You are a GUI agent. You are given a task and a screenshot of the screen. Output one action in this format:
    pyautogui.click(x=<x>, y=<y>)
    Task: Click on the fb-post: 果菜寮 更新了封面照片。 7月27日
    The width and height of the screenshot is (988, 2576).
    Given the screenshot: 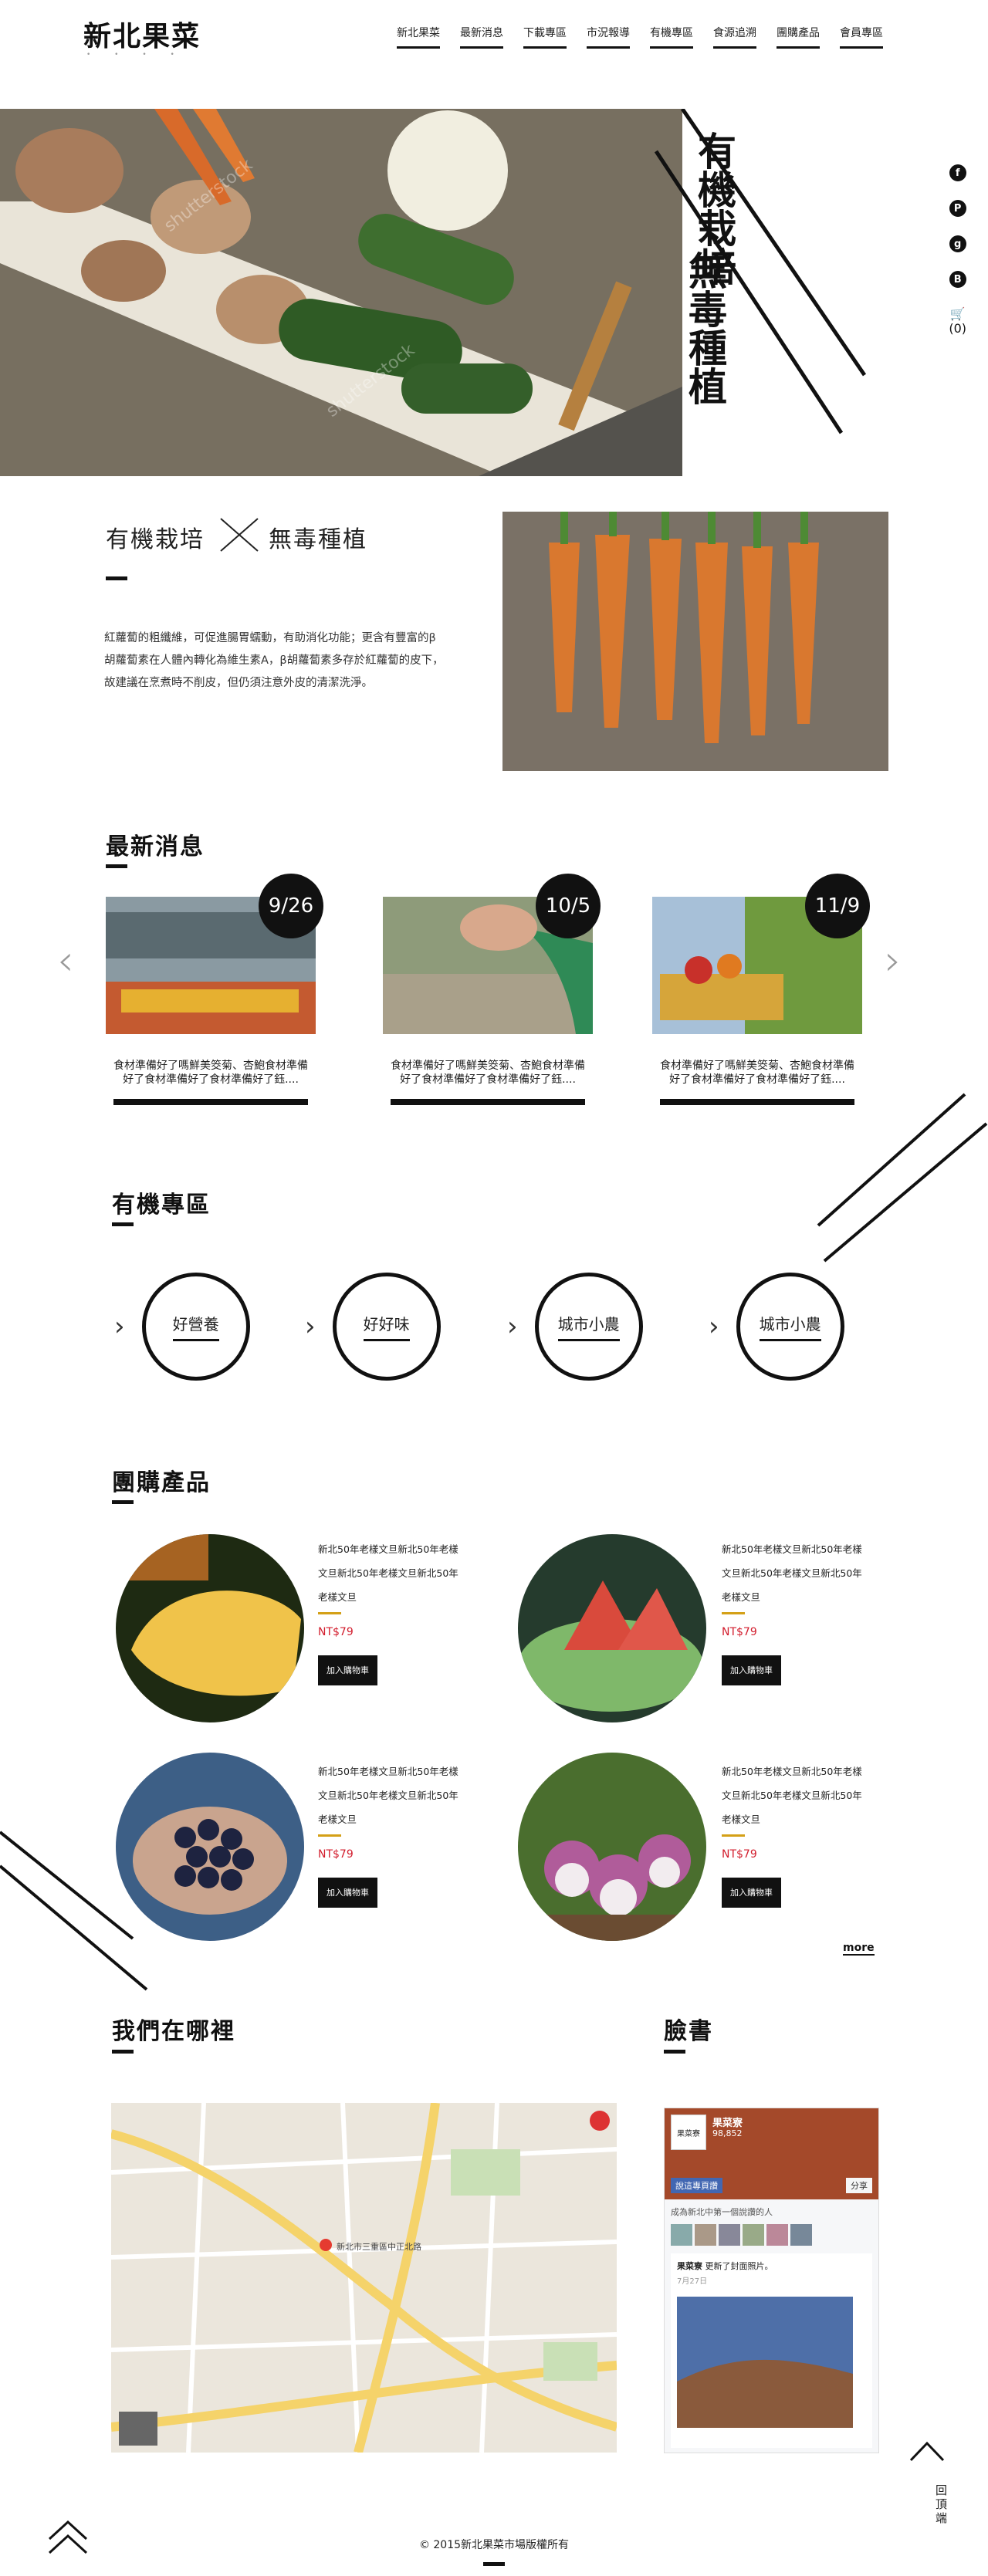 What is the action you would take?
    pyautogui.click(x=771, y=2350)
    